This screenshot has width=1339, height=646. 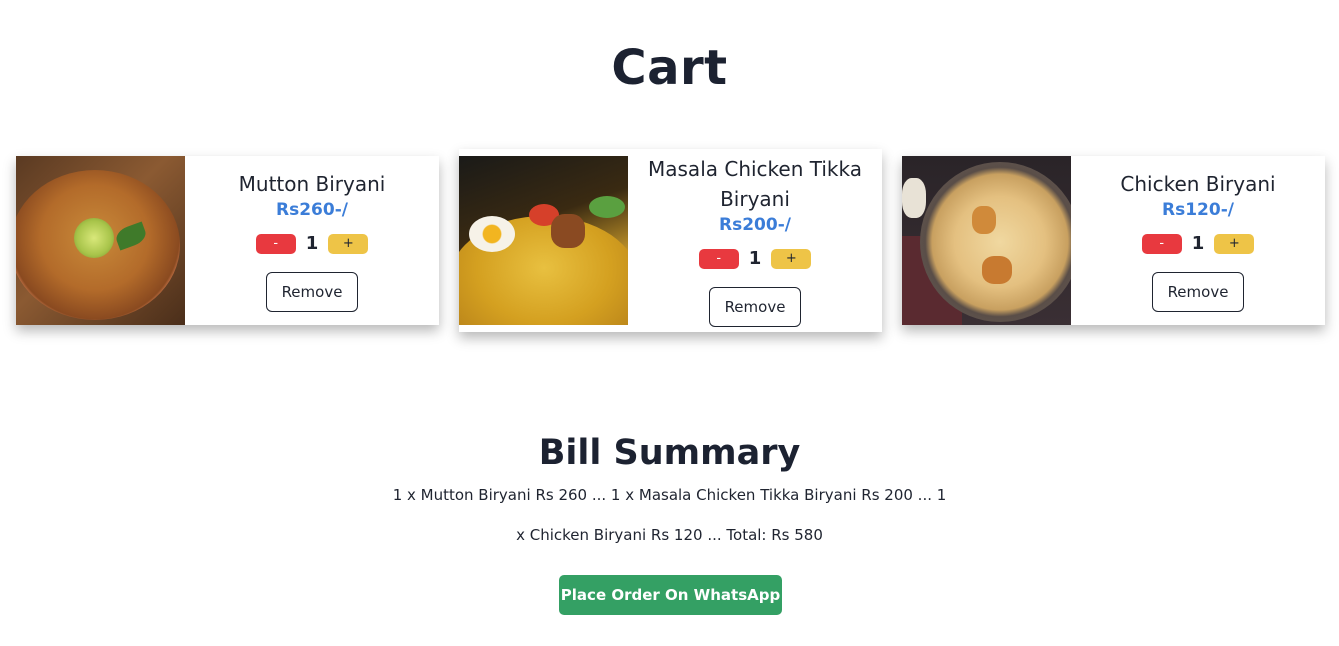 What do you see at coordinates (1198, 184) in the screenshot?
I see `item-name: Chicken Biryani` at bounding box center [1198, 184].